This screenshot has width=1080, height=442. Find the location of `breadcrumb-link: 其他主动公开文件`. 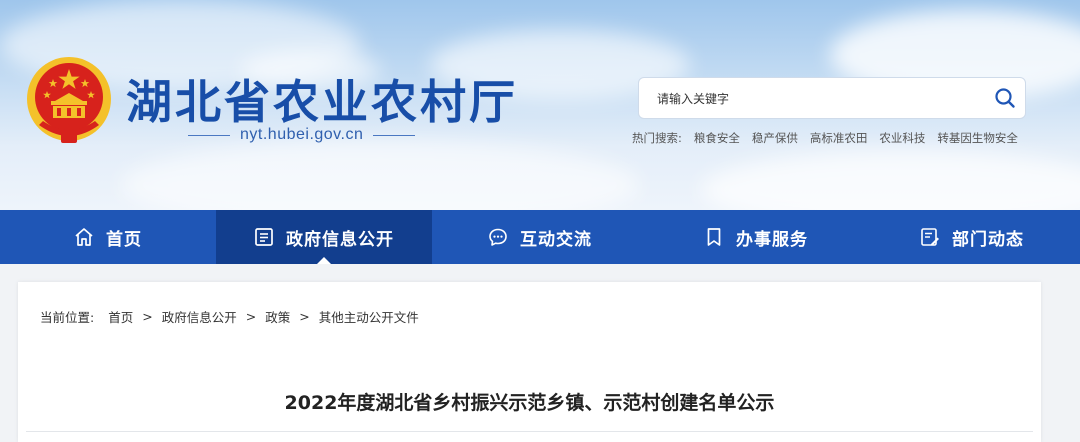

breadcrumb-link: 其他主动公开文件 is located at coordinates (369, 316).